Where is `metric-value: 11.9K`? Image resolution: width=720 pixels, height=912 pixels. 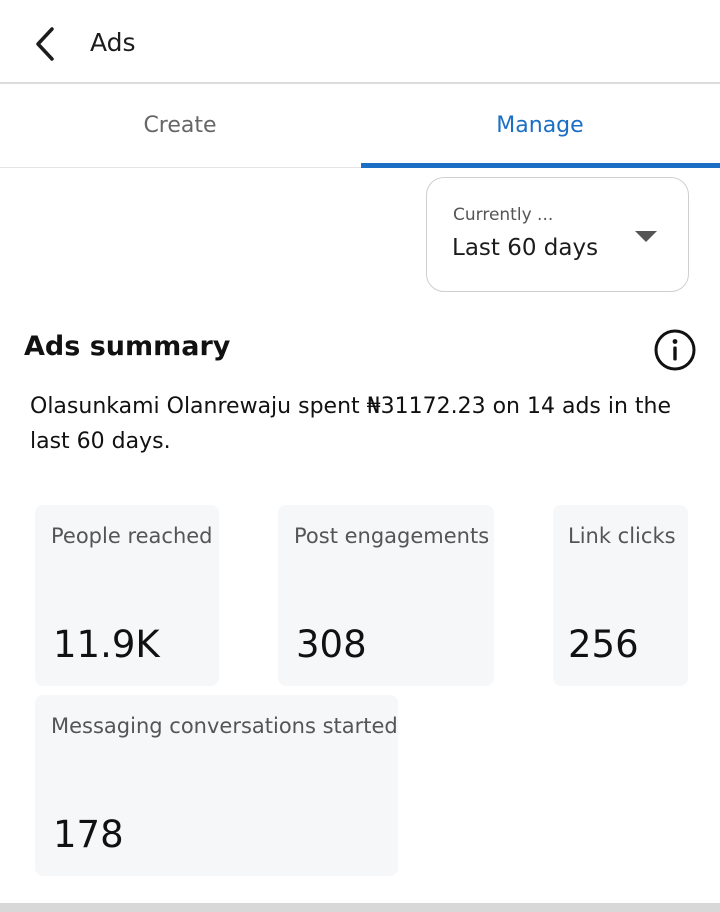
metric-value: 11.9K is located at coordinates (106, 644).